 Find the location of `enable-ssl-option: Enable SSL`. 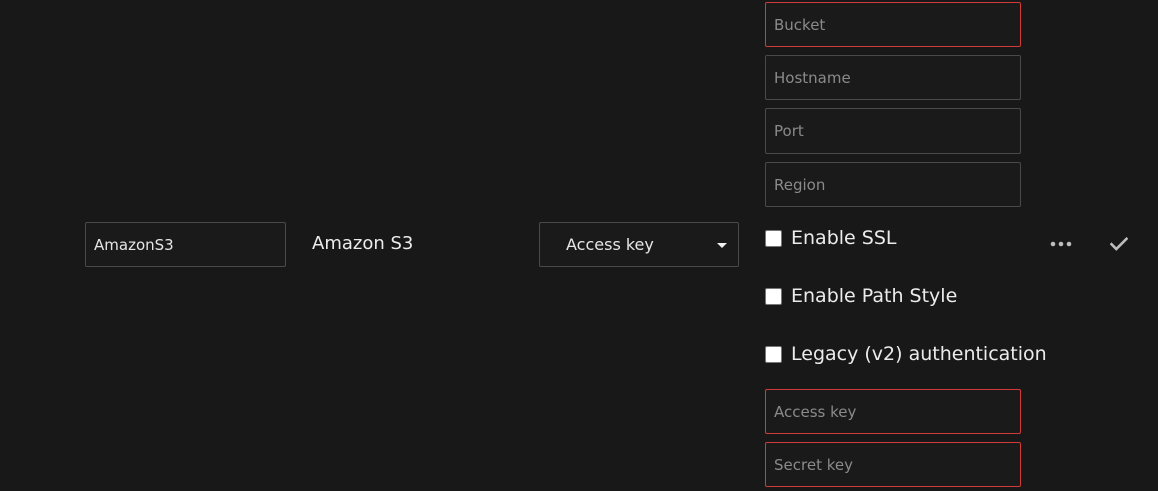

enable-ssl-option: Enable SSL is located at coordinates (830, 238).